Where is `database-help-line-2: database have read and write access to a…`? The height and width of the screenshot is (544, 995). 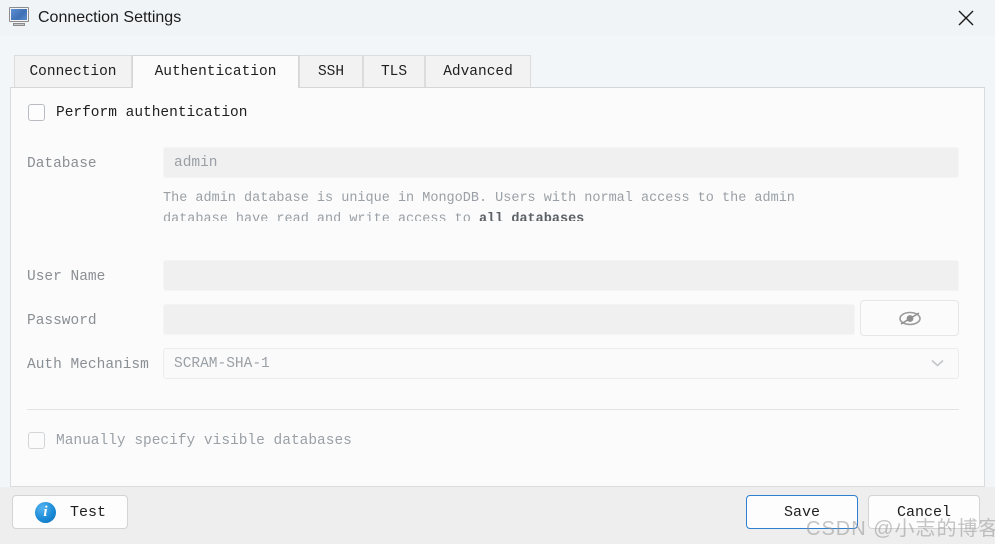 database-help-line-2: database have read and write access to a… is located at coordinates (545, 215).